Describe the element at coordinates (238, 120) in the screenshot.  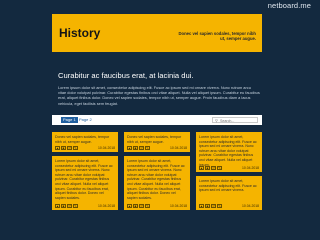
I see `search-input` at that location.